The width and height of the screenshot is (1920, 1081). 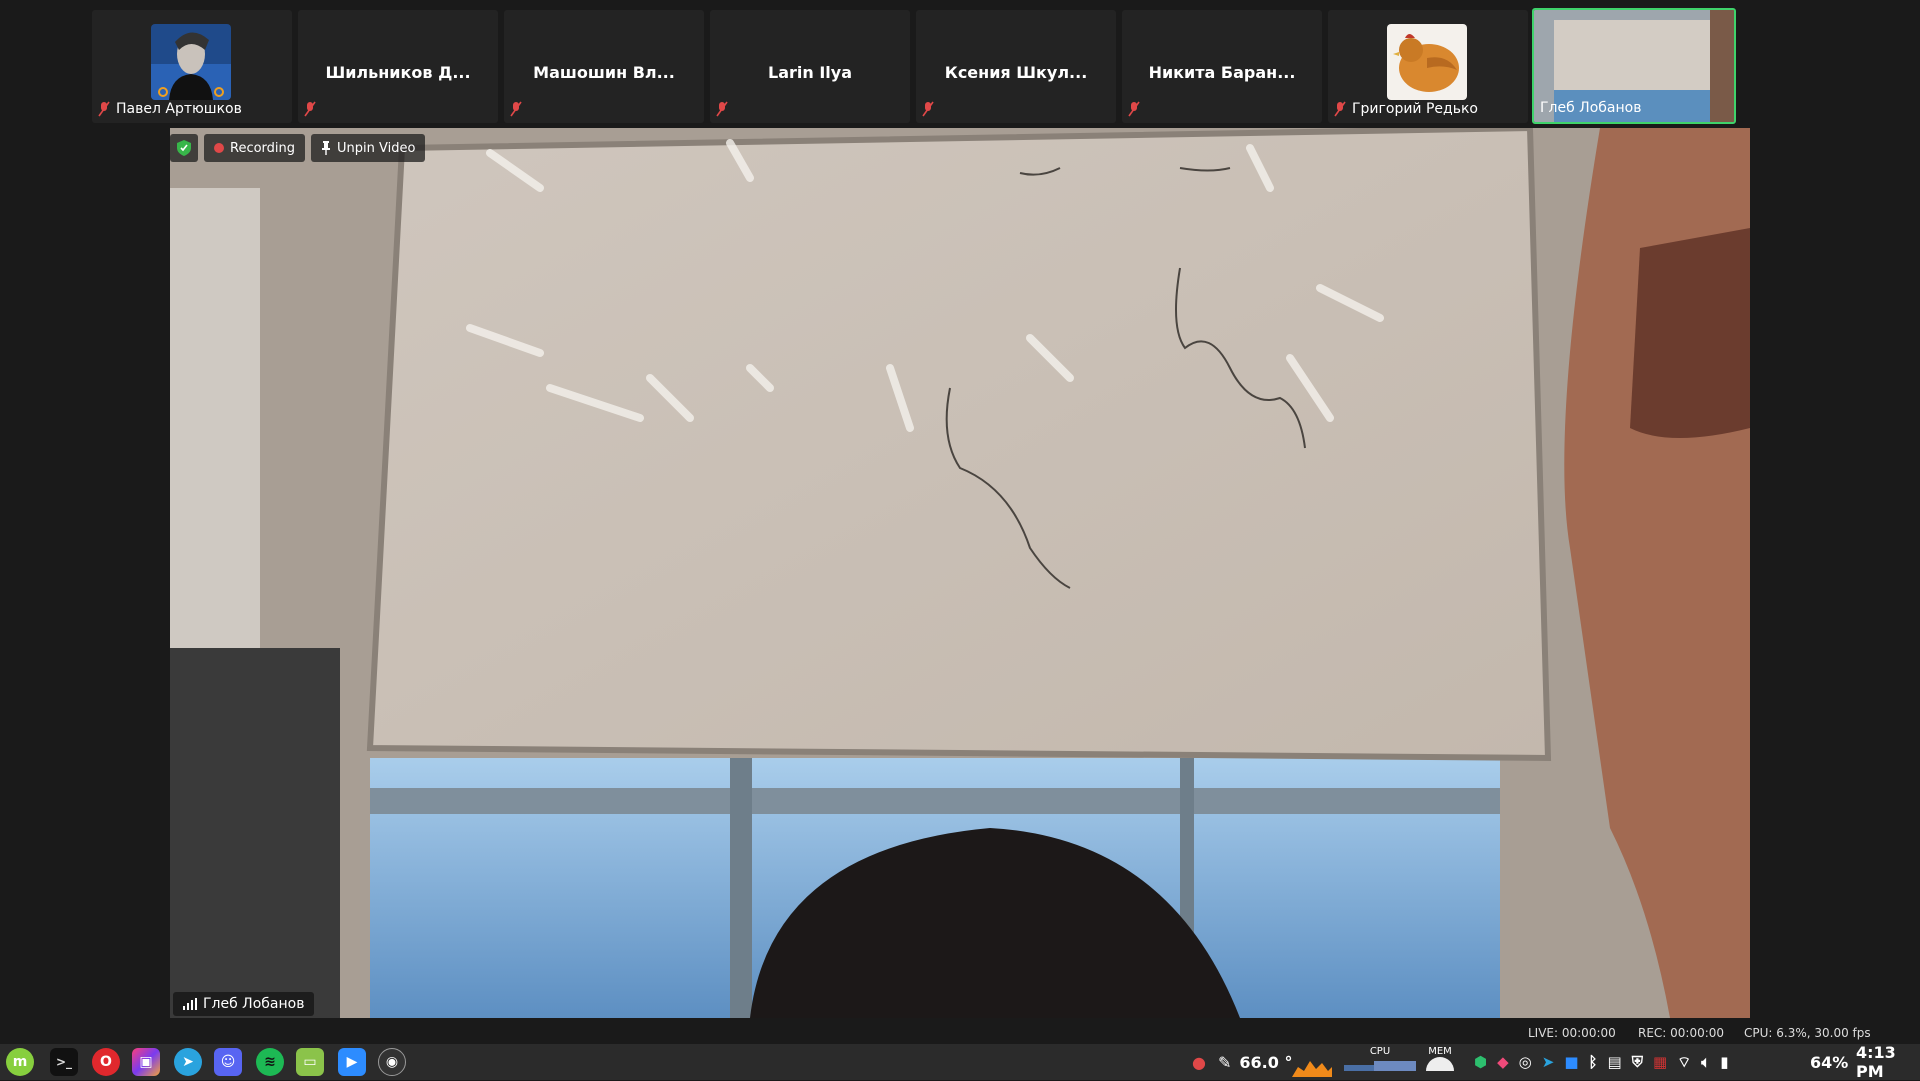 I want to click on obs-icon: ◉, so click(x=392, y=1062).